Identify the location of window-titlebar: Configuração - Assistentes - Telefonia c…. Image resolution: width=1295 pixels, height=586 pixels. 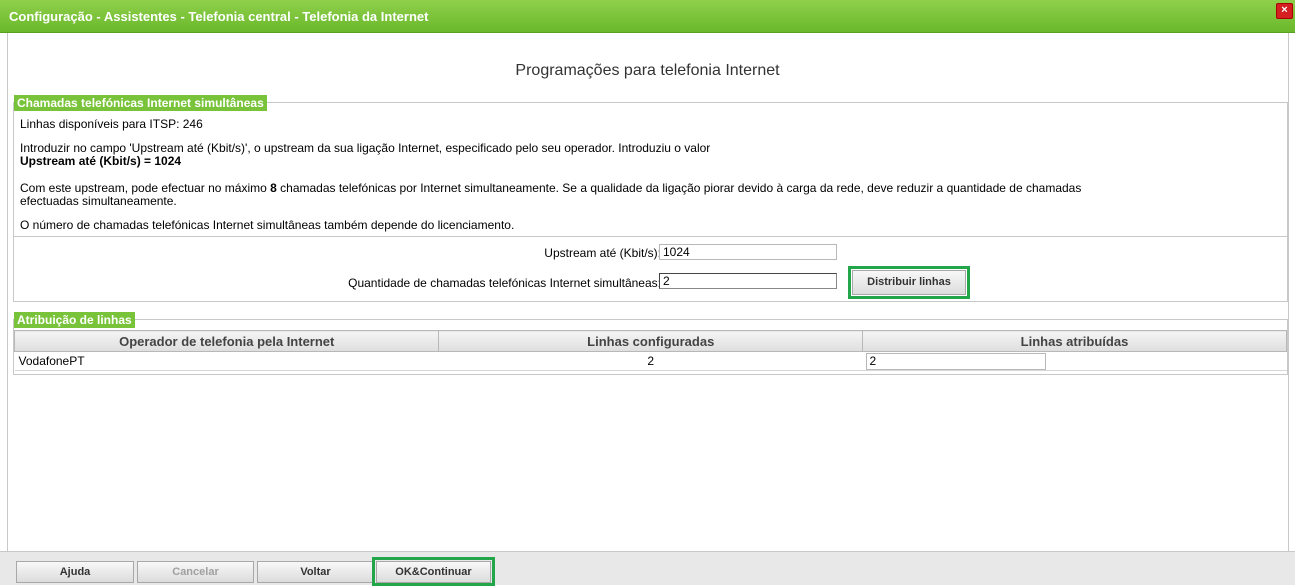
(647, 16).